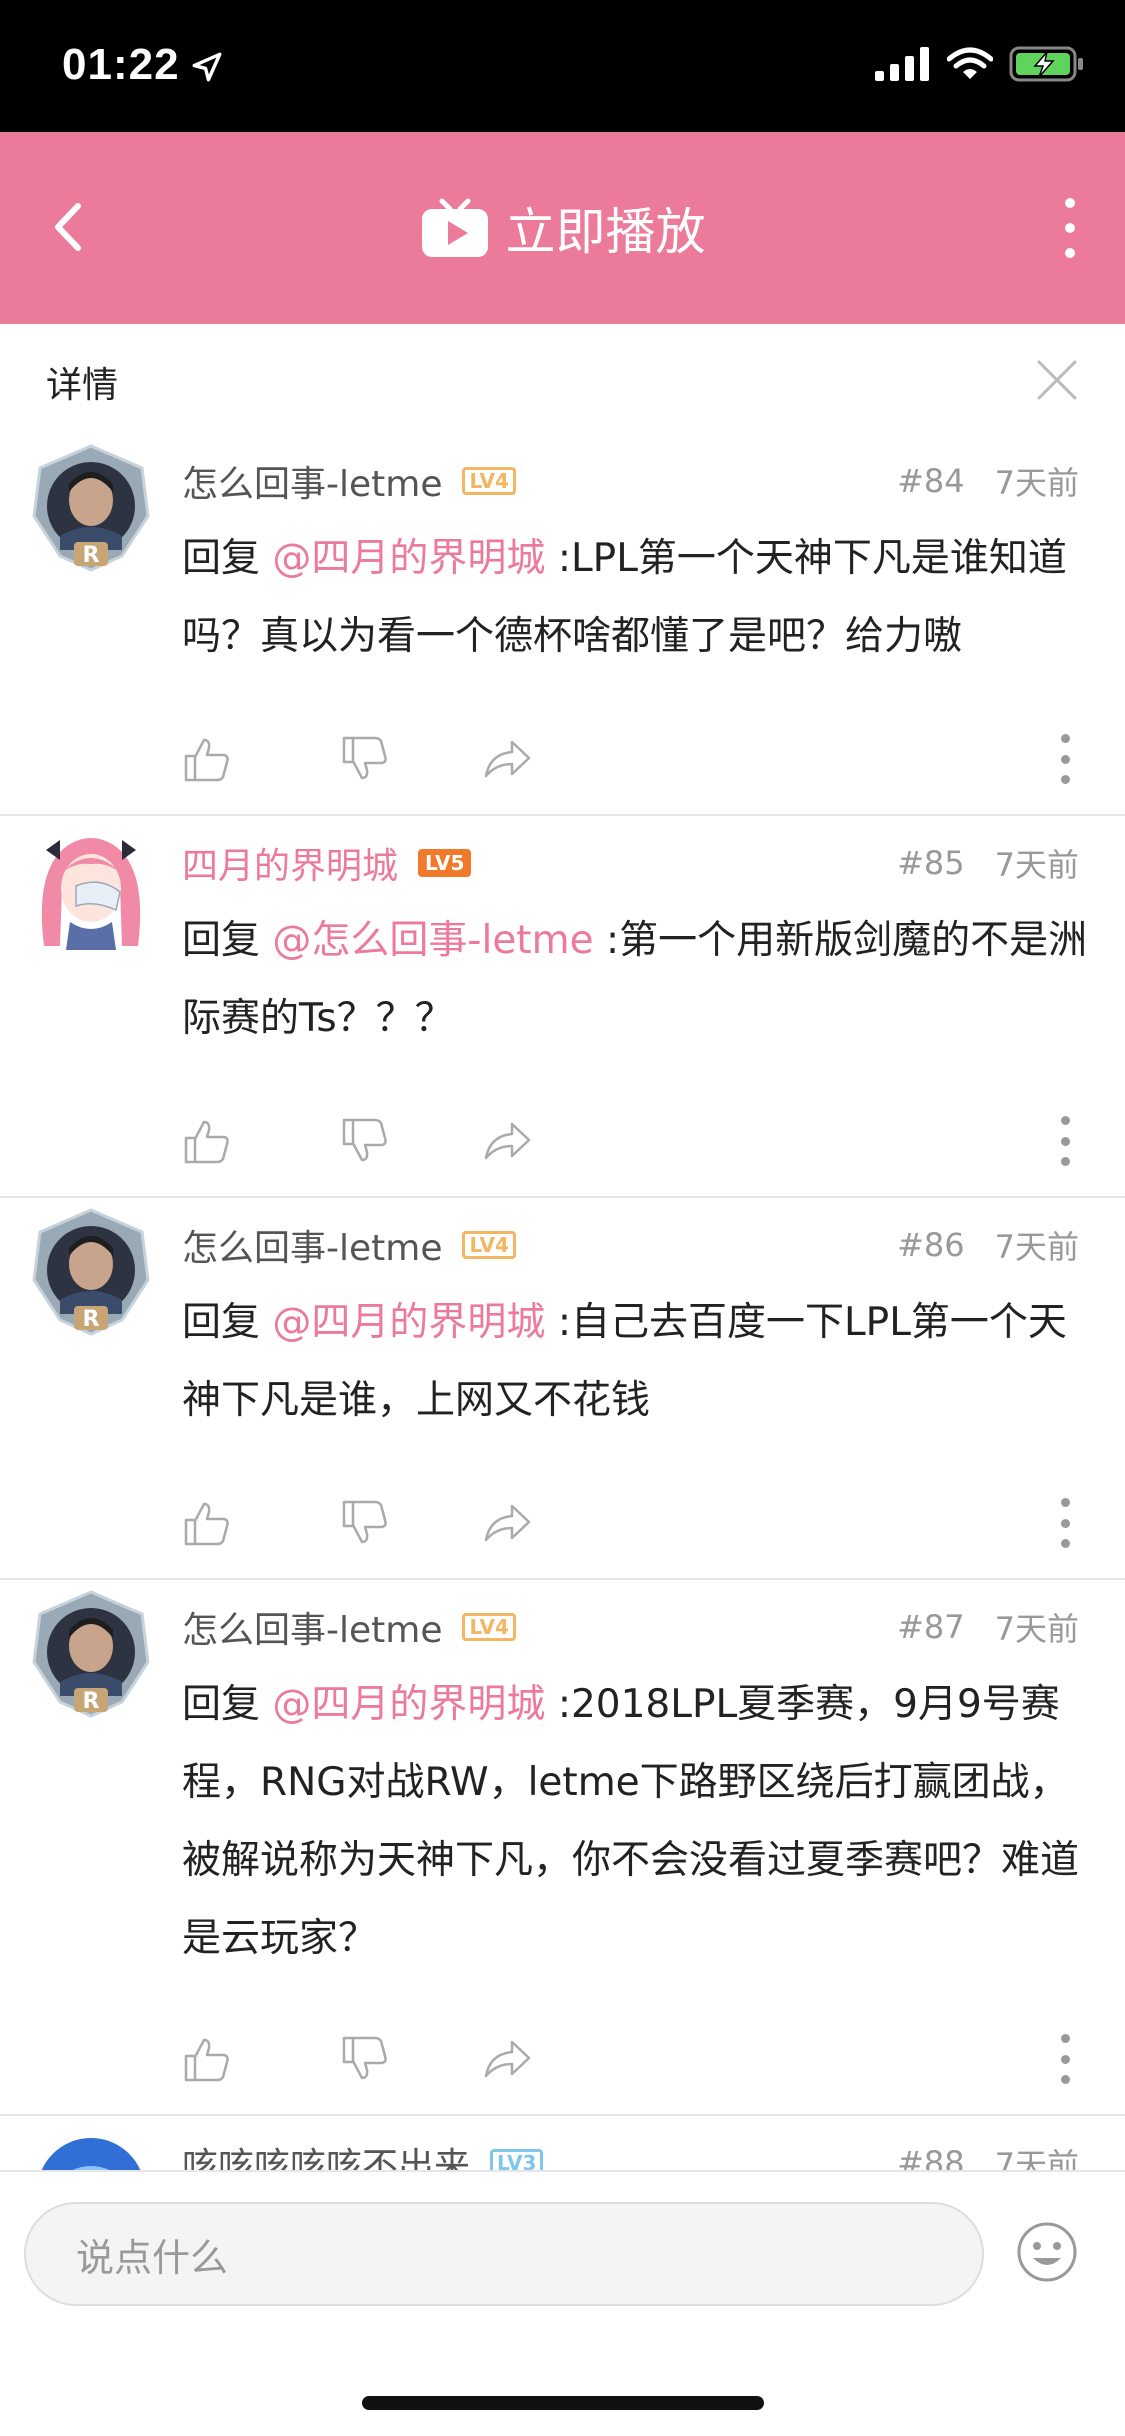 The image size is (1125, 2436). What do you see at coordinates (630, 481) in the screenshot?
I see `comment-header: 怎么回事-letme LV4 #84 7天前` at bounding box center [630, 481].